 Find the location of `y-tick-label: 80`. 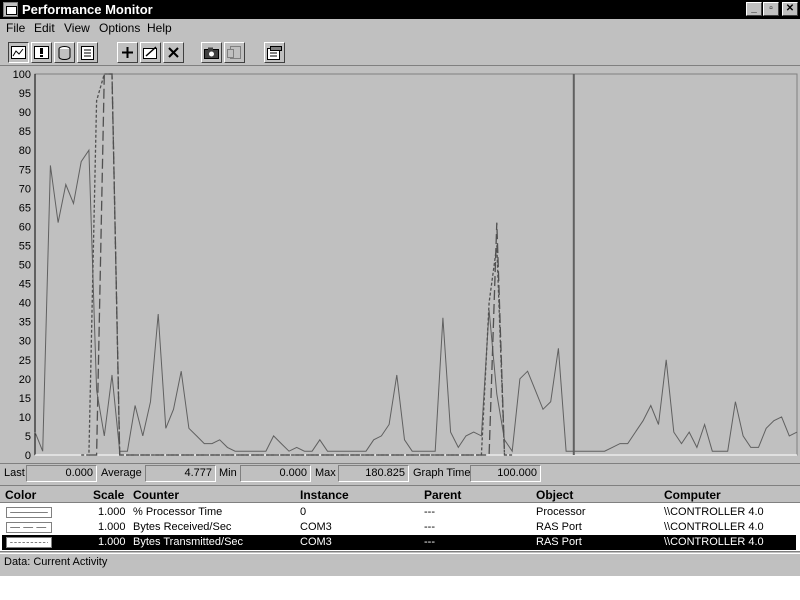

y-tick-label: 80 is located at coordinates (25, 151).